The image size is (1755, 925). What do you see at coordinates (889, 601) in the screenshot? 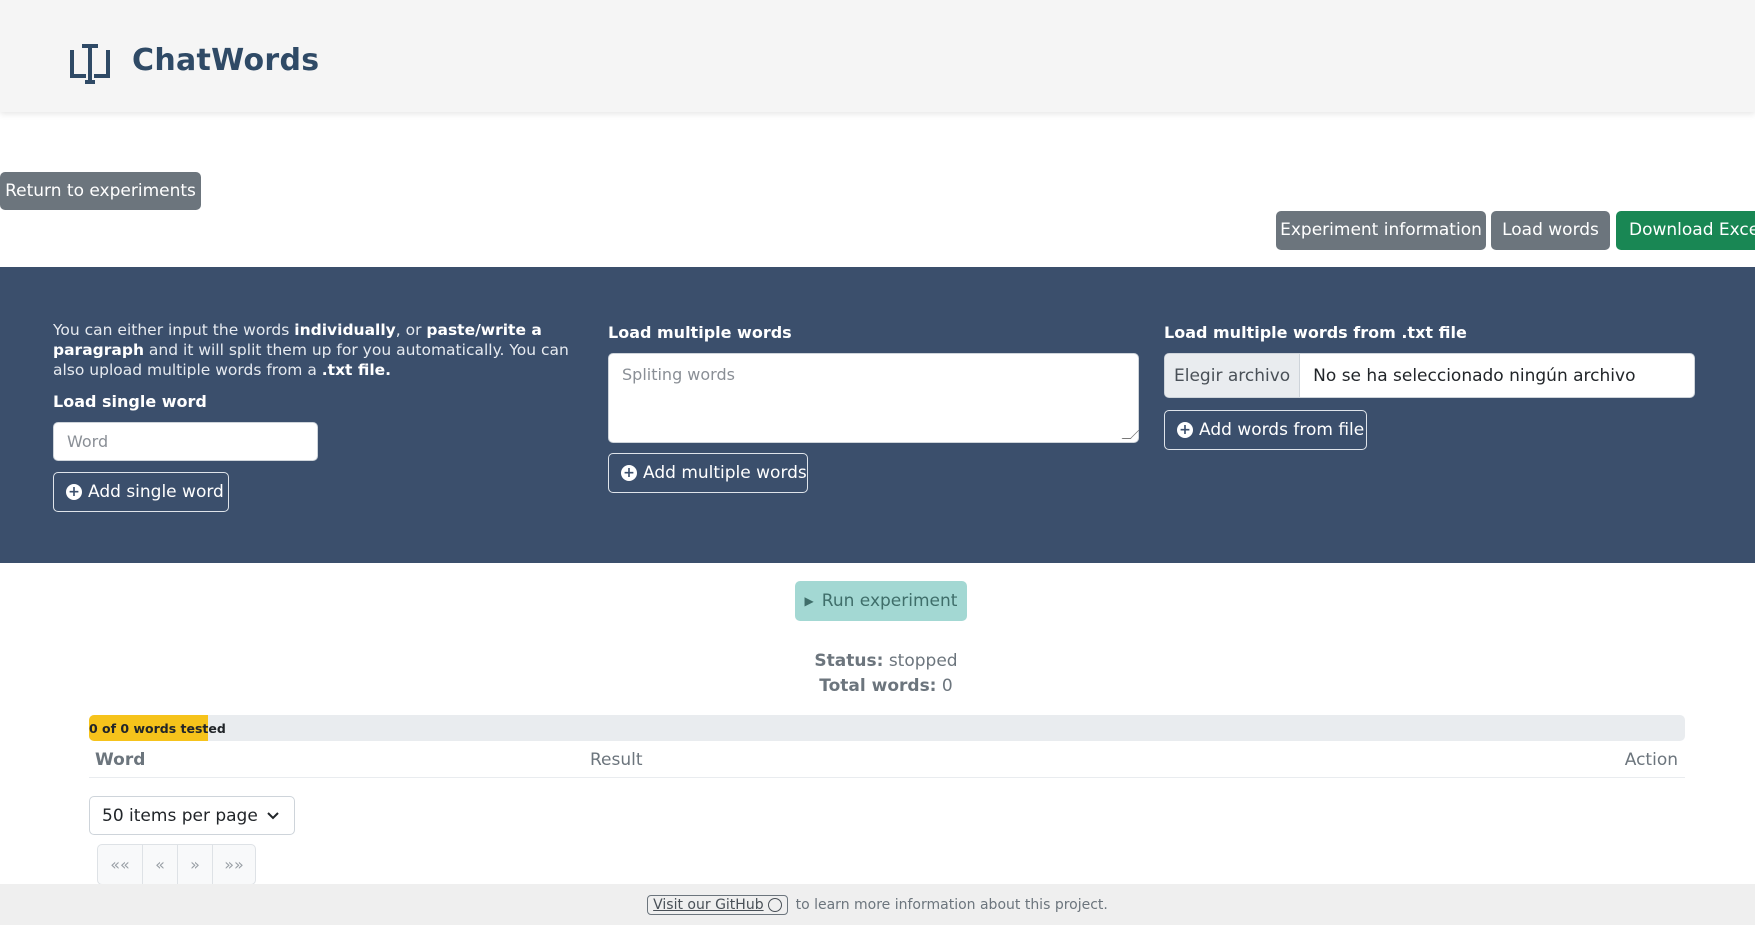
I see `run-experiment-label: Run experiment` at bounding box center [889, 601].